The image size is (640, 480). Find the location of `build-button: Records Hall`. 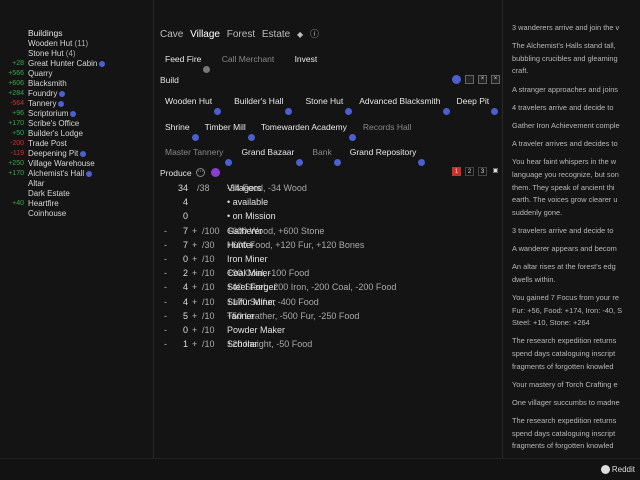

build-button: Records Hall is located at coordinates (387, 127).